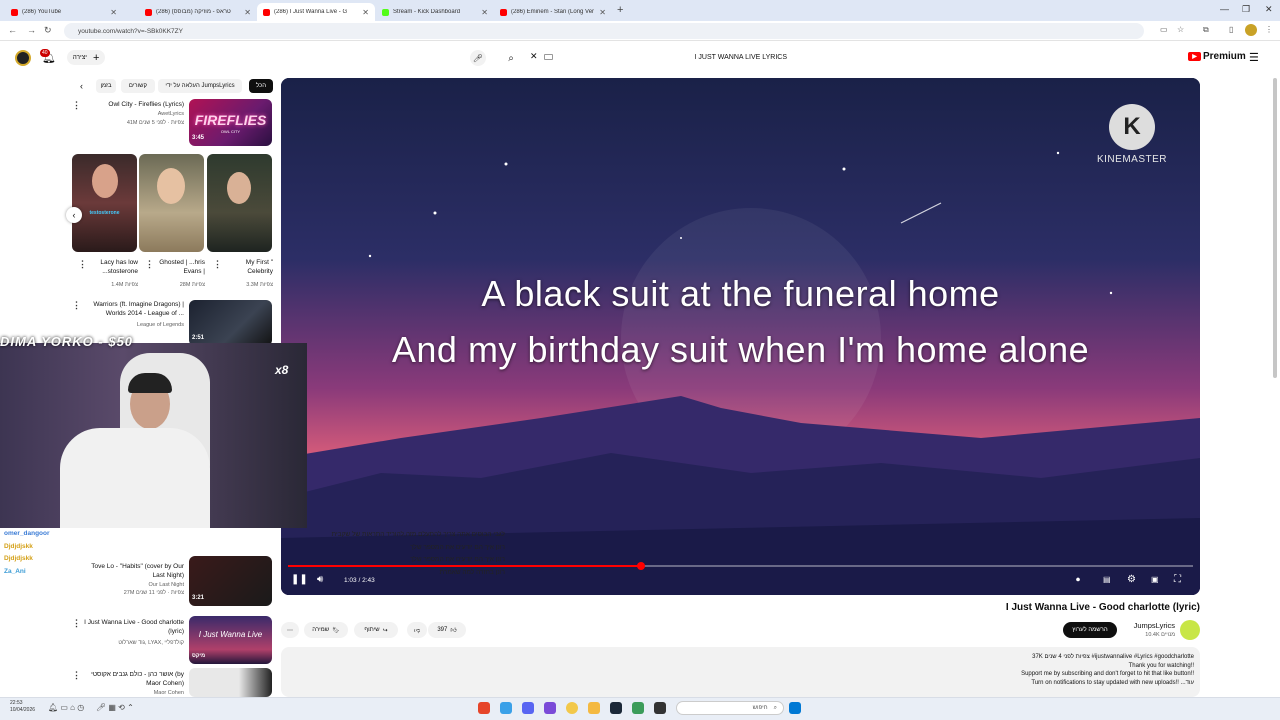 The width and height of the screenshot is (1280, 720). Describe the element at coordinates (1246, 9) in the screenshot. I see `maximize-icon: ❐` at that location.